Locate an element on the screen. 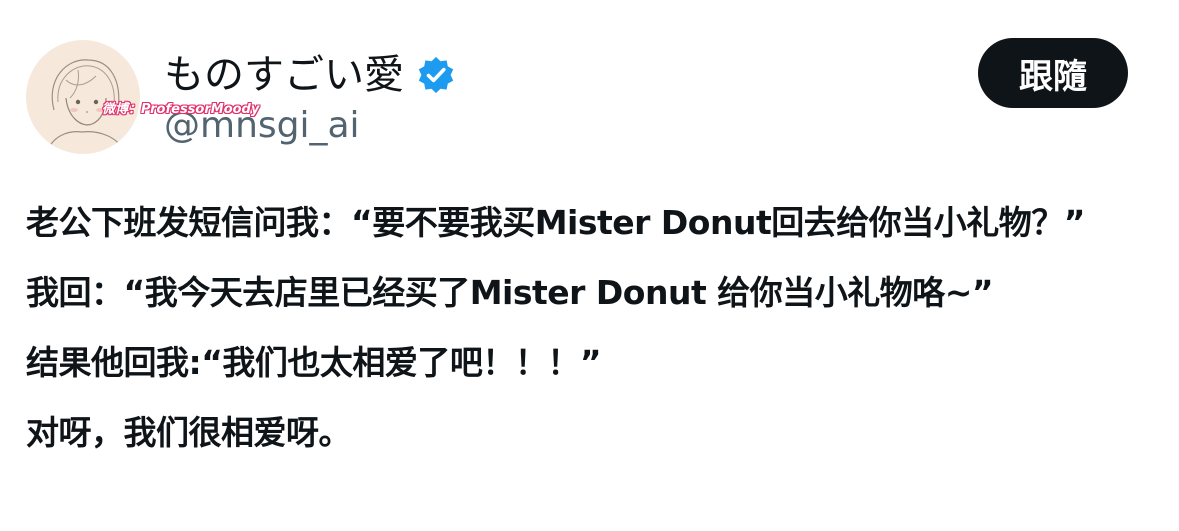 Image resolution: width=1179 pixels, height=531 pixels. follow-button: 跟隨 is located at coordinates (1053, 73).